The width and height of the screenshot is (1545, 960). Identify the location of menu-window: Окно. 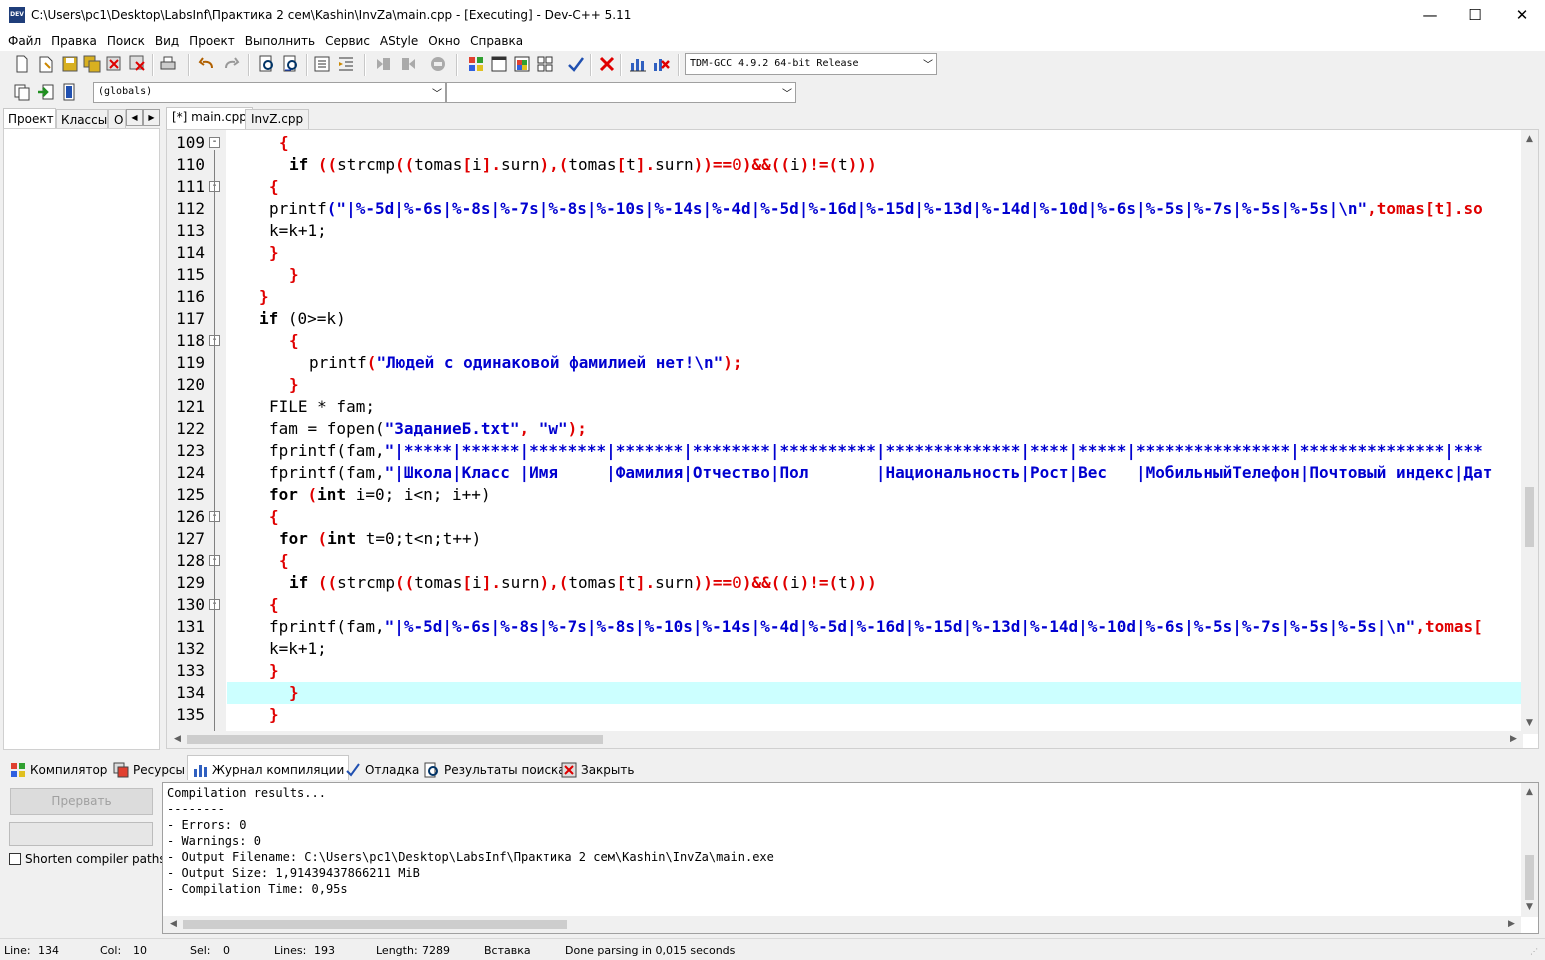
(444, 41).